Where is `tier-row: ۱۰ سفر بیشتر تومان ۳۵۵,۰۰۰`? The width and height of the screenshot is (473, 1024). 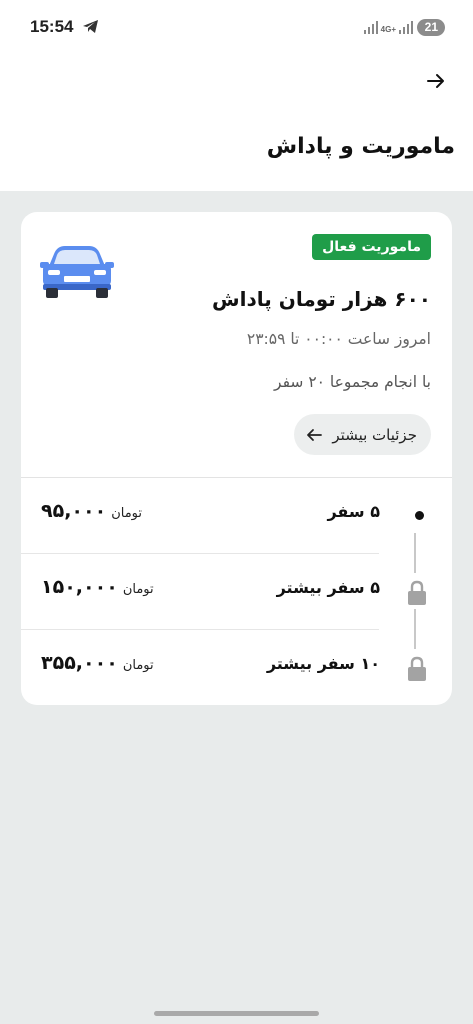
tier-row: ۱۰ سفر بیشتر تومان ۳۵۵,۰۰۰ is located at coordinates (236, 667).